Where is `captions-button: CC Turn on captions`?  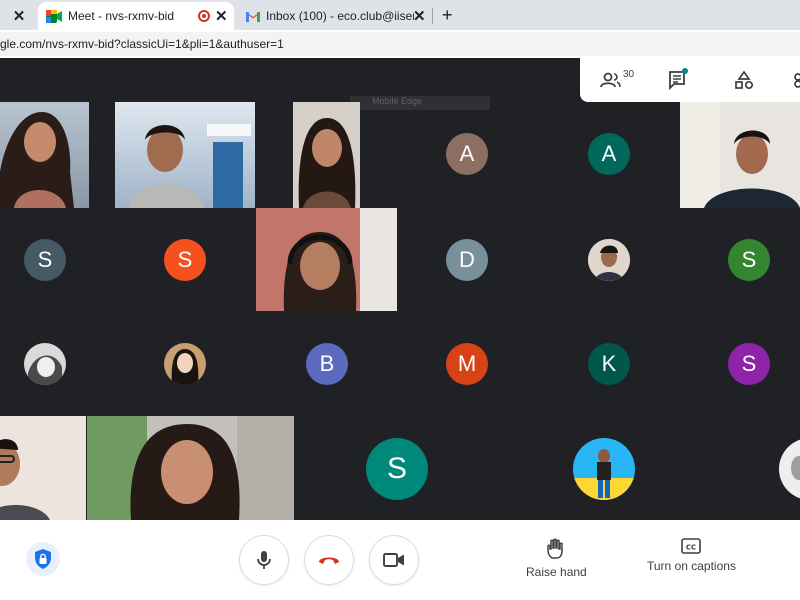 captions-button: CC Turn on captions is located at coordinates (691, 555).